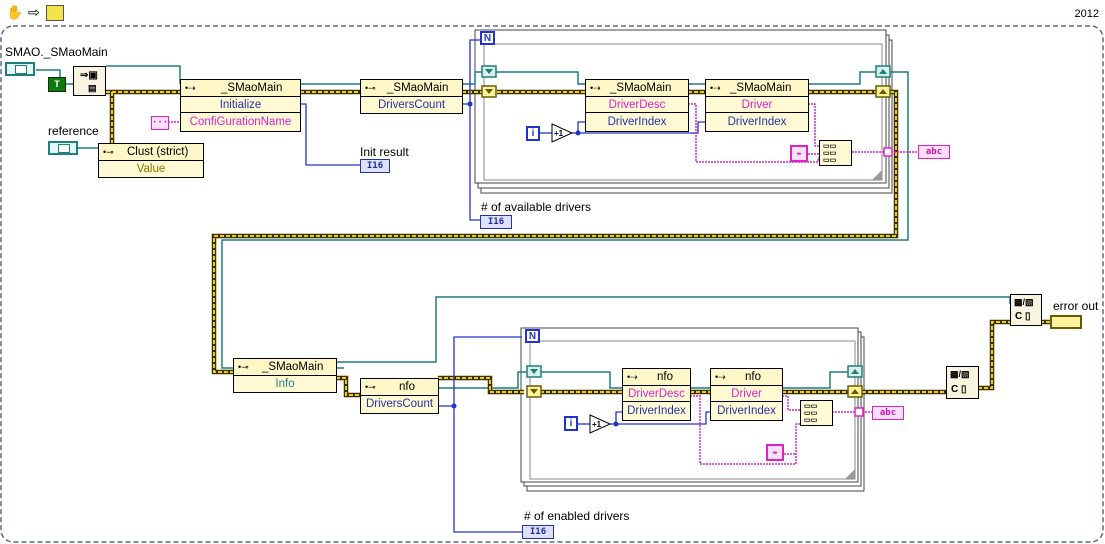  Describe the element at coordinates (559, 133) in the screenshot. I see `increment-label-1: +1` at that location.